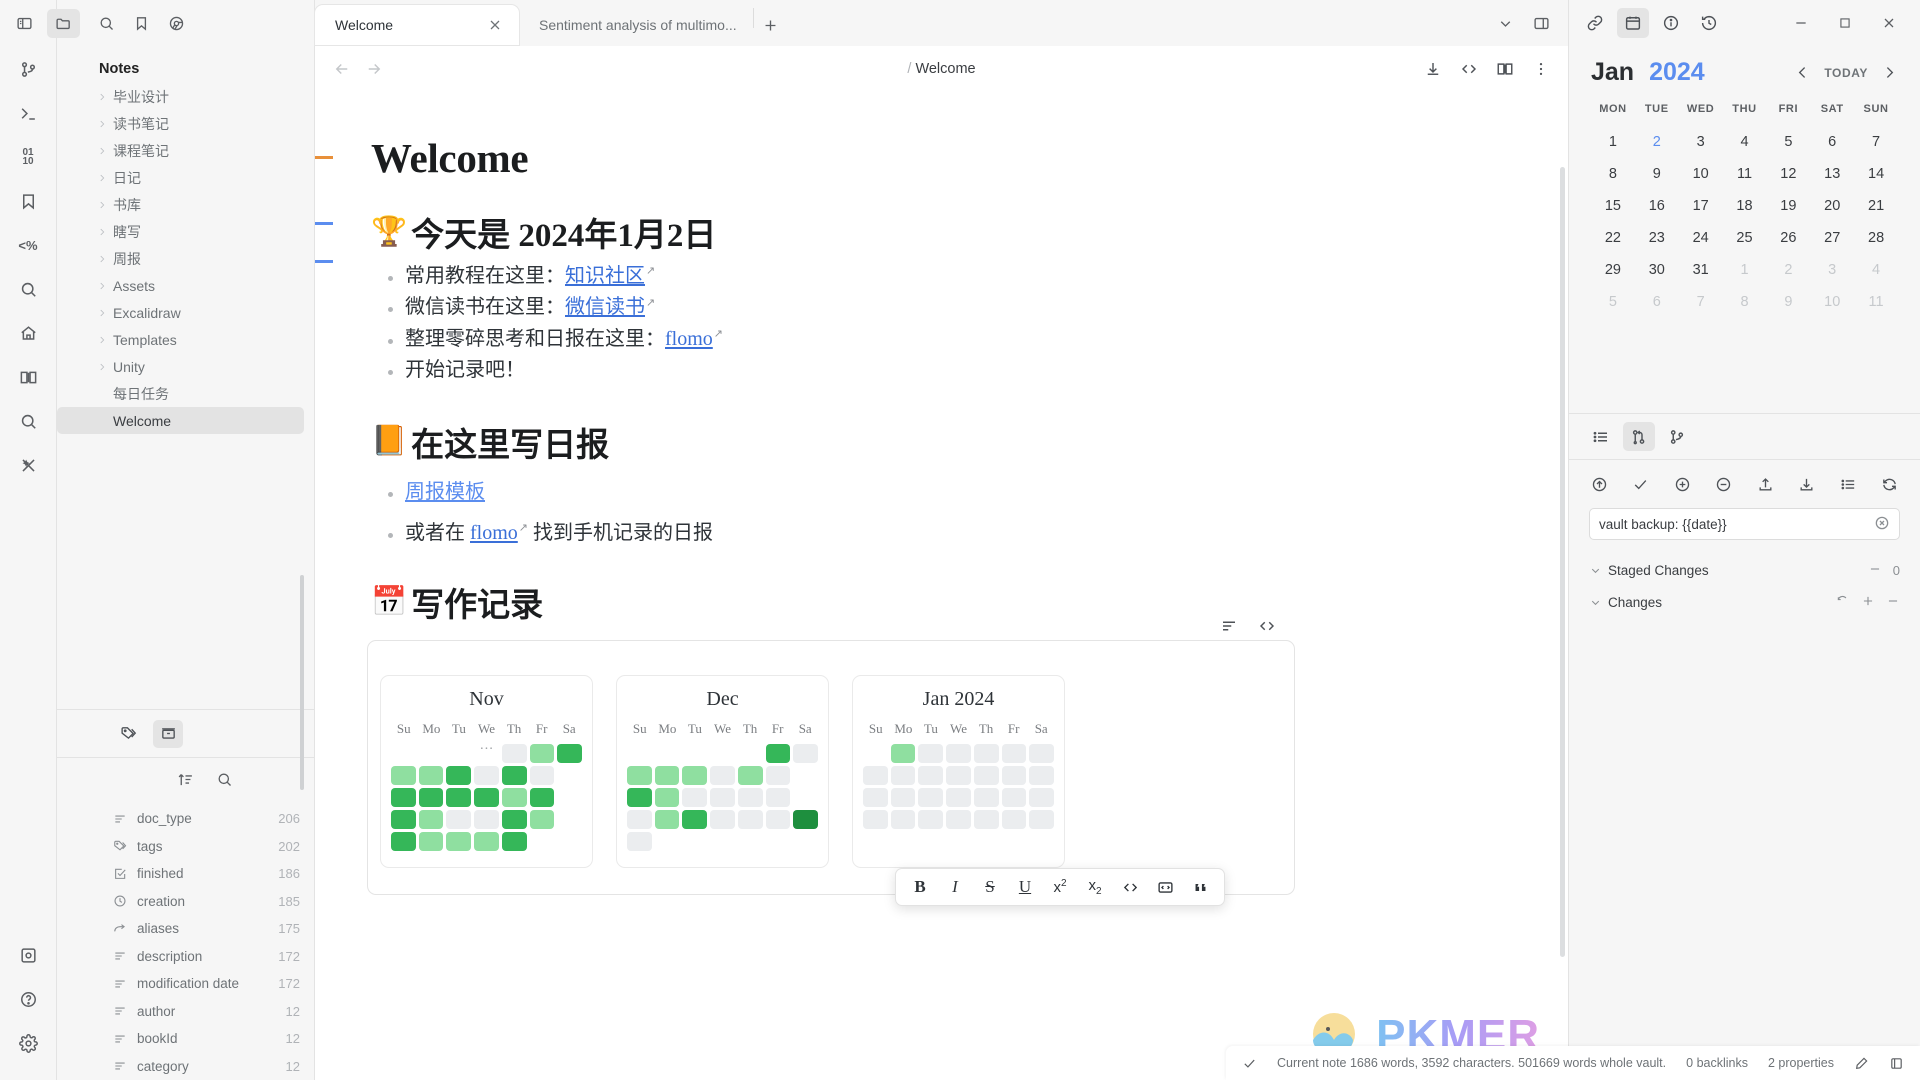  What do you see at coordinates (180, 366) in the screenshot?
I see `folder-item: Unity` at bounding box center [180, 366].